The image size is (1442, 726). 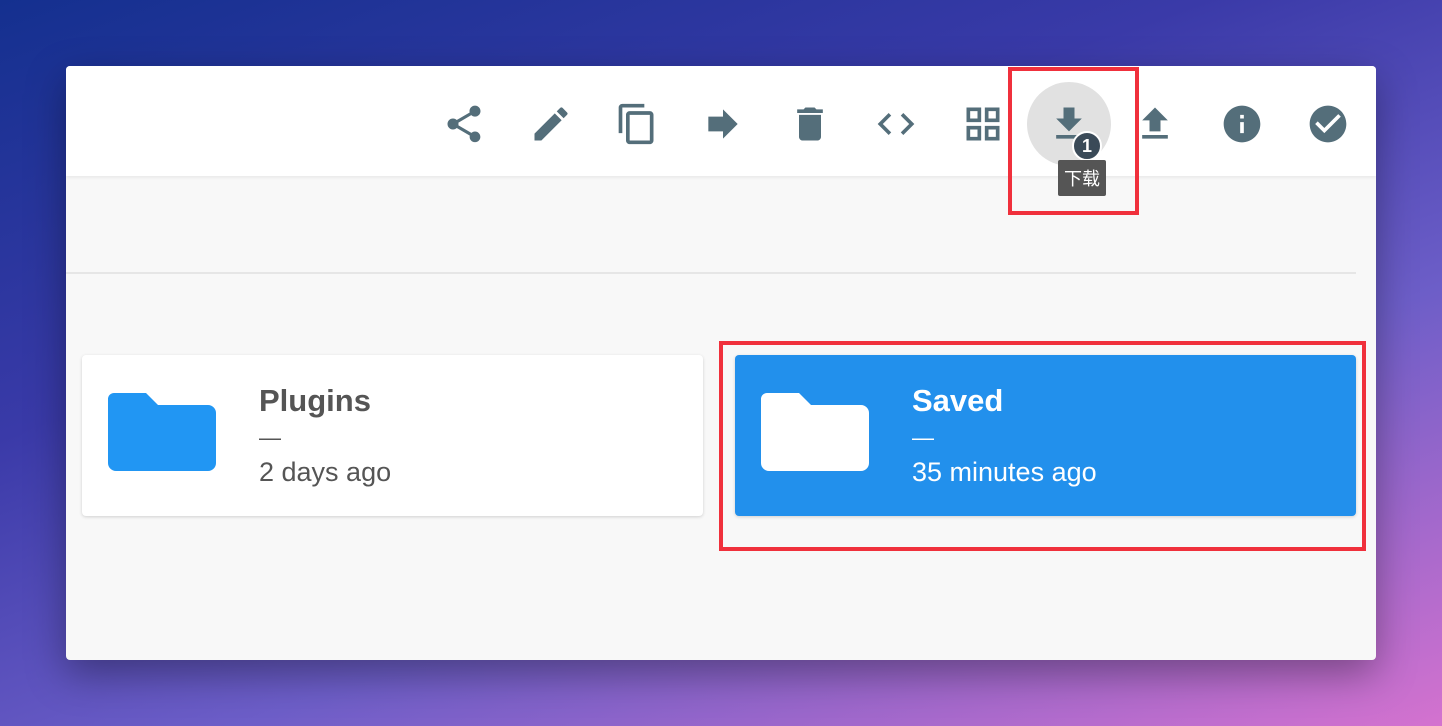 I want to click on check-circle-icon, so click(x=1328, y=124).